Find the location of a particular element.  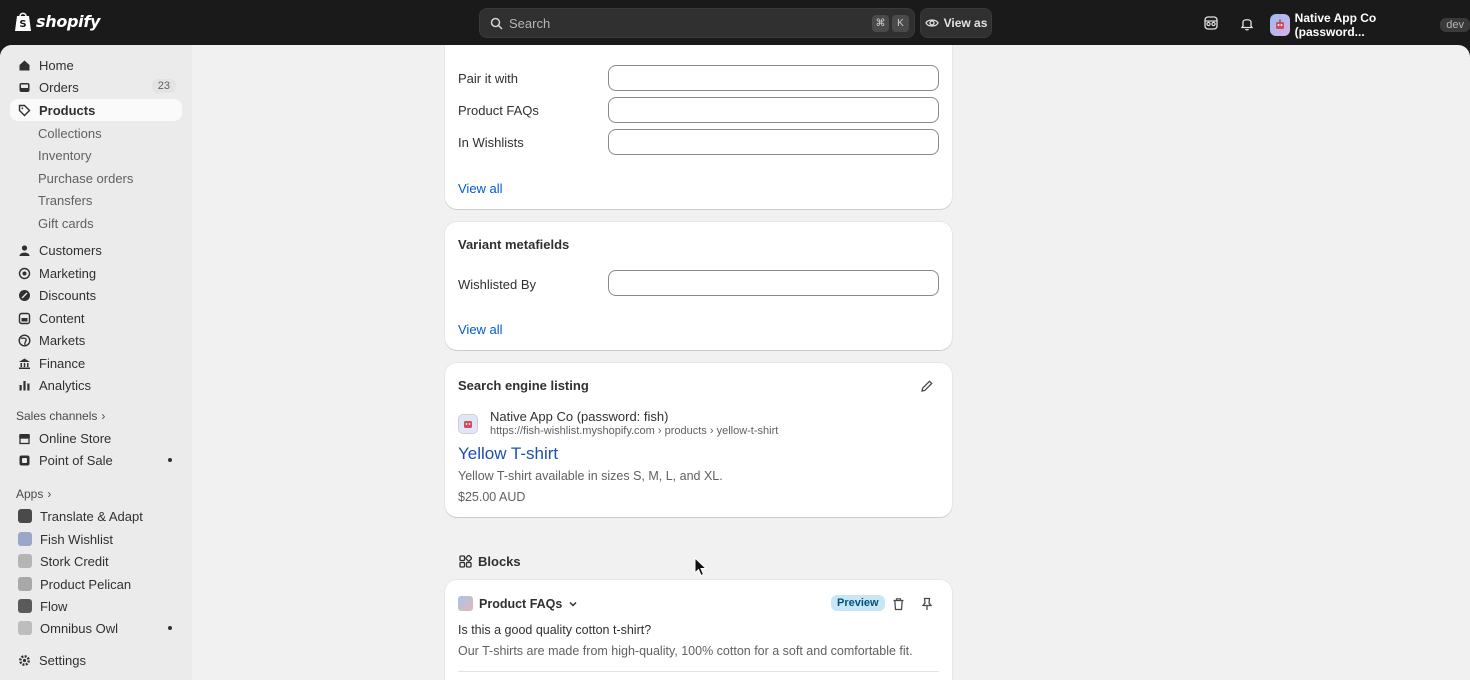

glasses-icon is located at coordinates (1211, 23).